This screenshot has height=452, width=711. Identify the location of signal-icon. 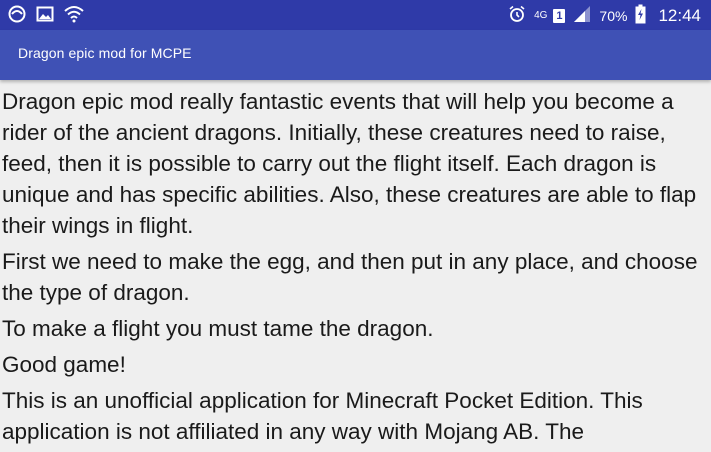
(582, 15).